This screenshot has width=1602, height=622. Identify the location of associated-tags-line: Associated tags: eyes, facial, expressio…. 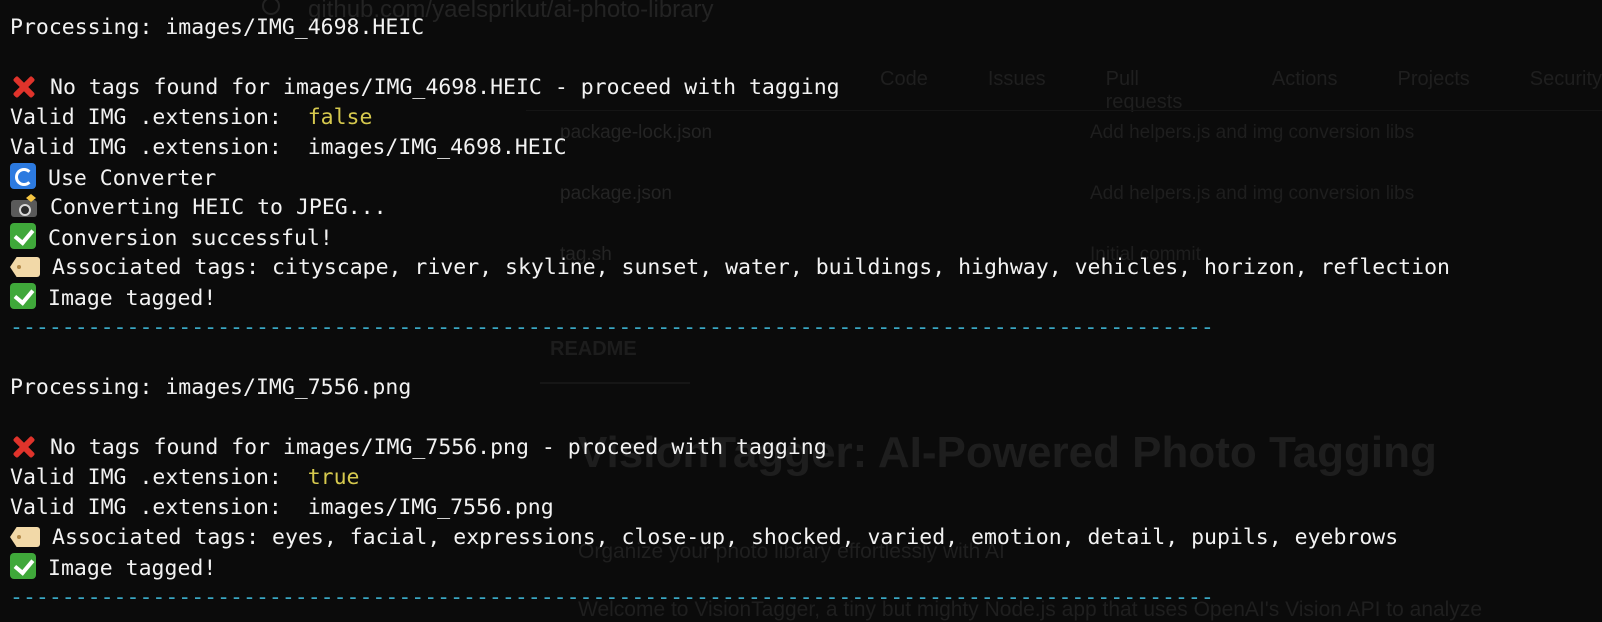
(806, 538).